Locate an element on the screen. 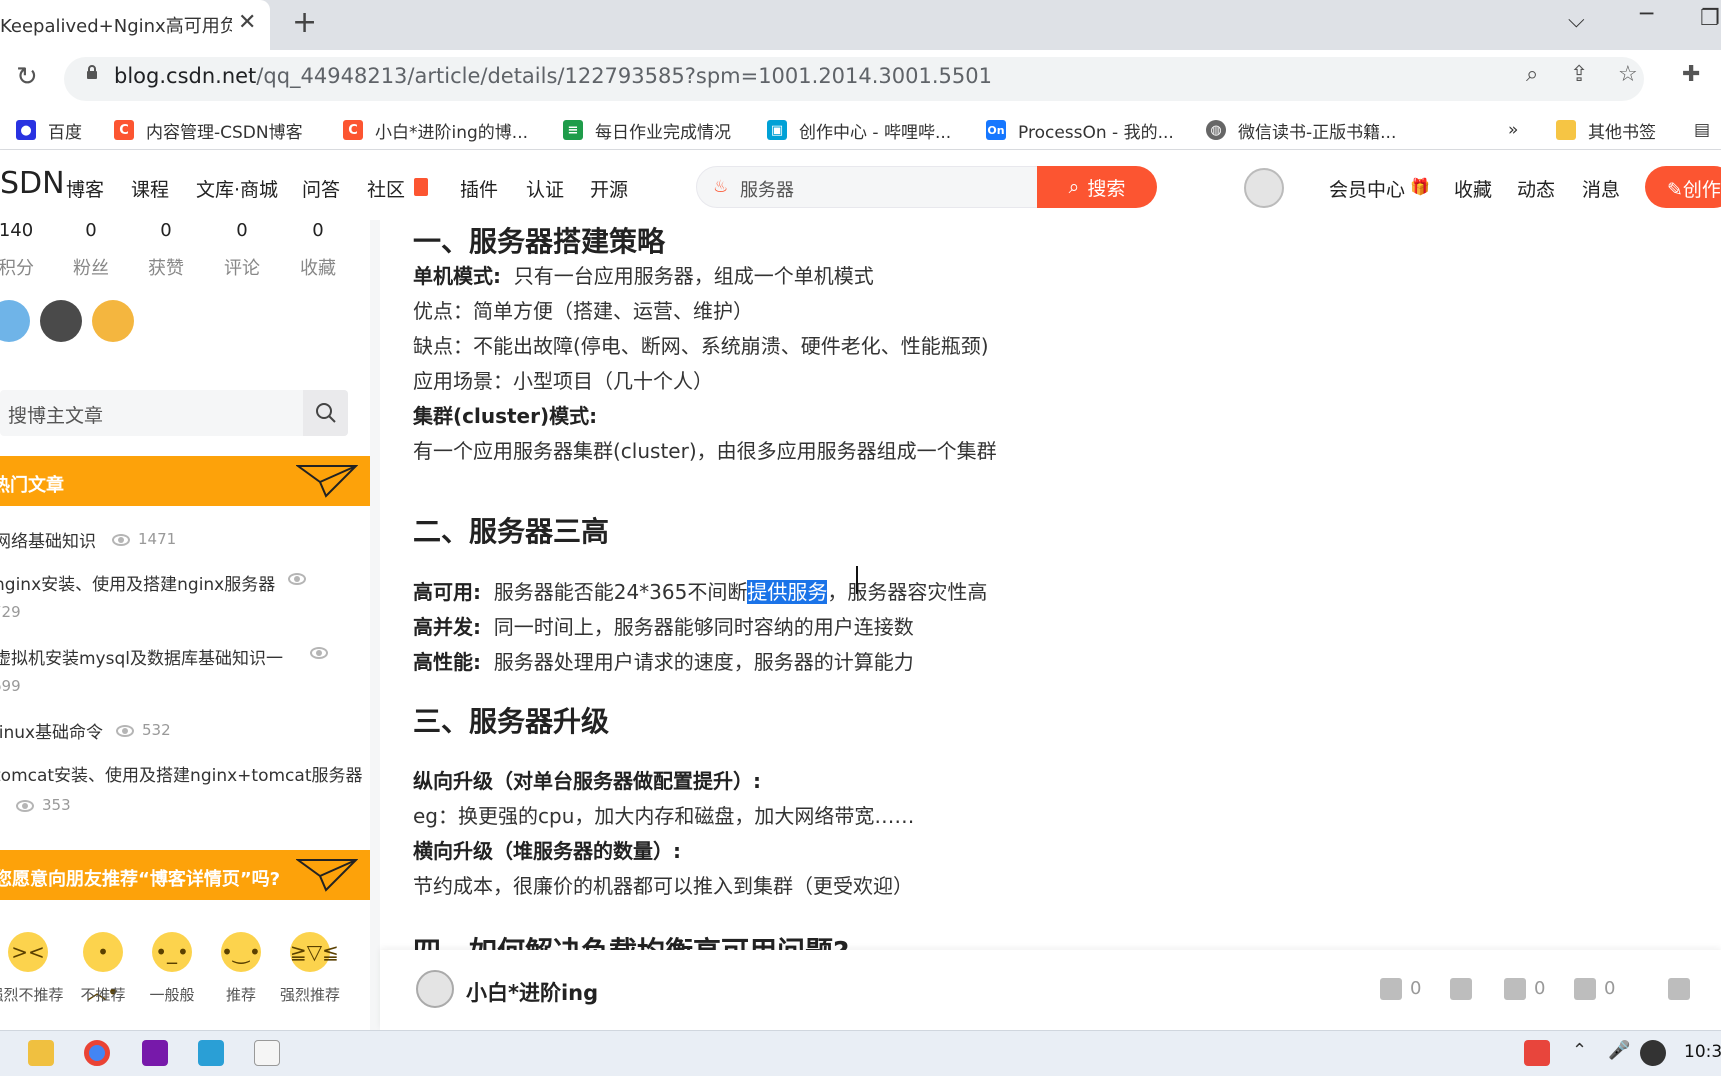 Image resolution: width=1721 pixels, height=1076 pixels. blog-search-button is located at coordinates (325, 413).